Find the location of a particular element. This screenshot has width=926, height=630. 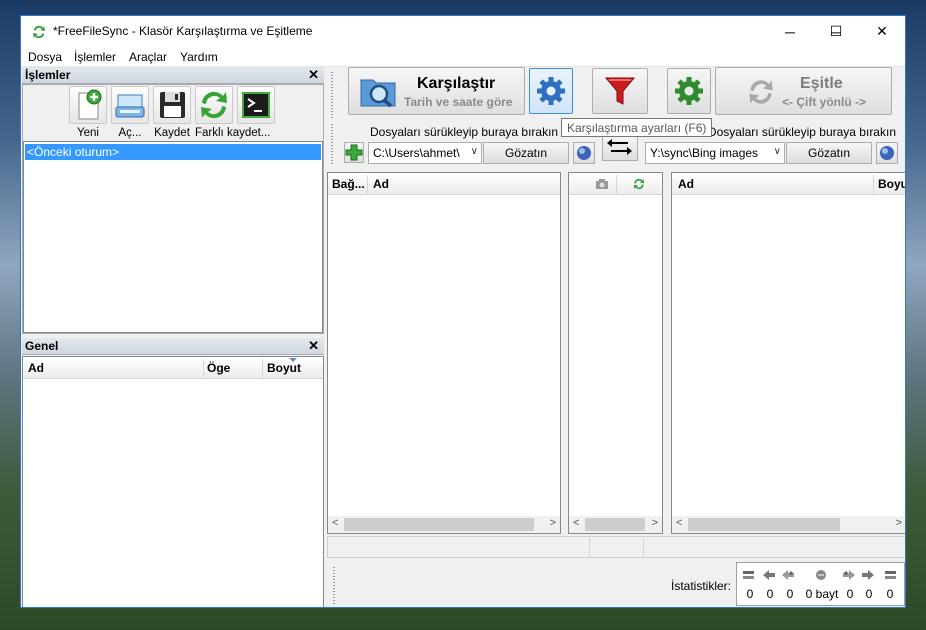

maximize-icon: ☐ is located at coordinates (836, 31).